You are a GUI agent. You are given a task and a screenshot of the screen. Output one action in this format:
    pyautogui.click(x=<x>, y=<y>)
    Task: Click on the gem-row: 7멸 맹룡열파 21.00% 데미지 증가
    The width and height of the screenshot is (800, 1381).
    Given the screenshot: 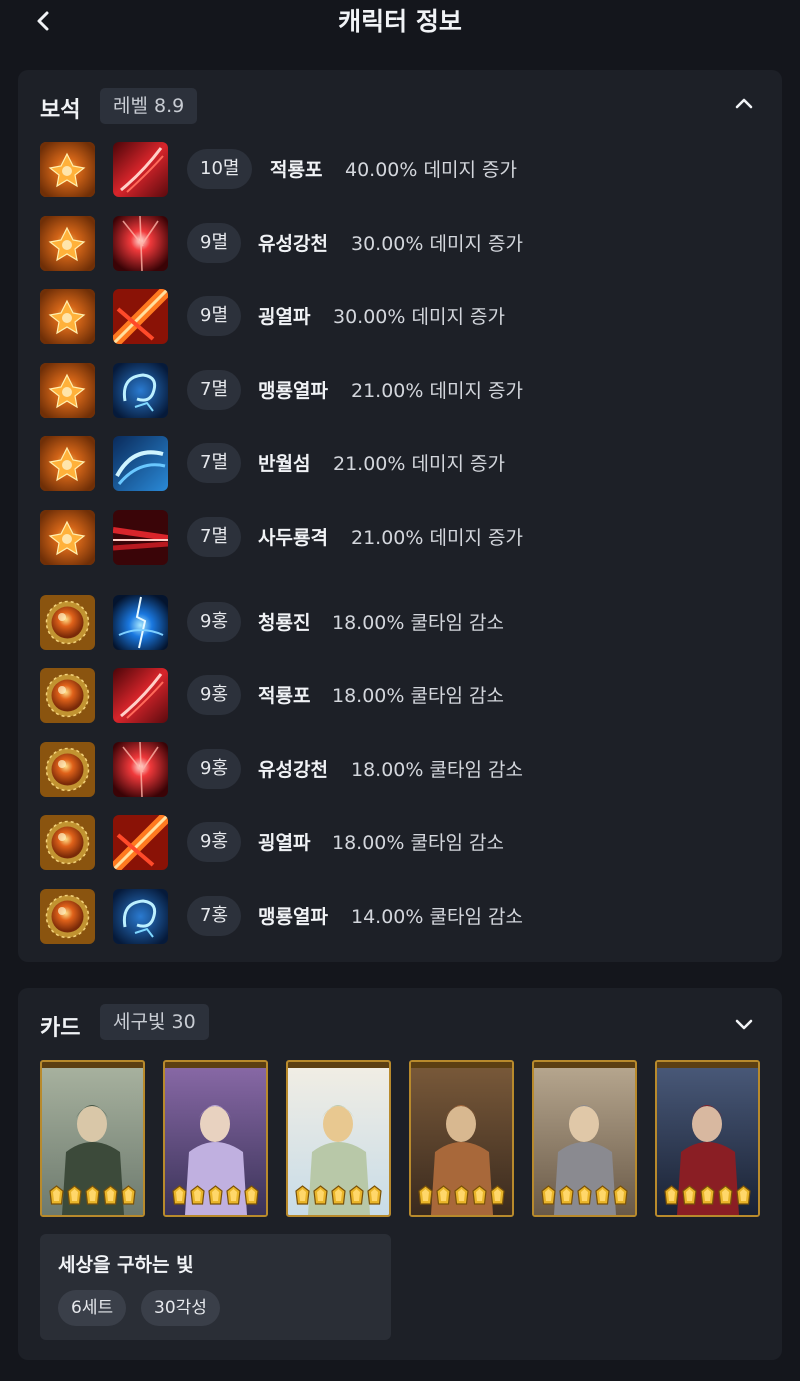 What is the action you would take?
    pyautogui.click(x=400, y=391)
    